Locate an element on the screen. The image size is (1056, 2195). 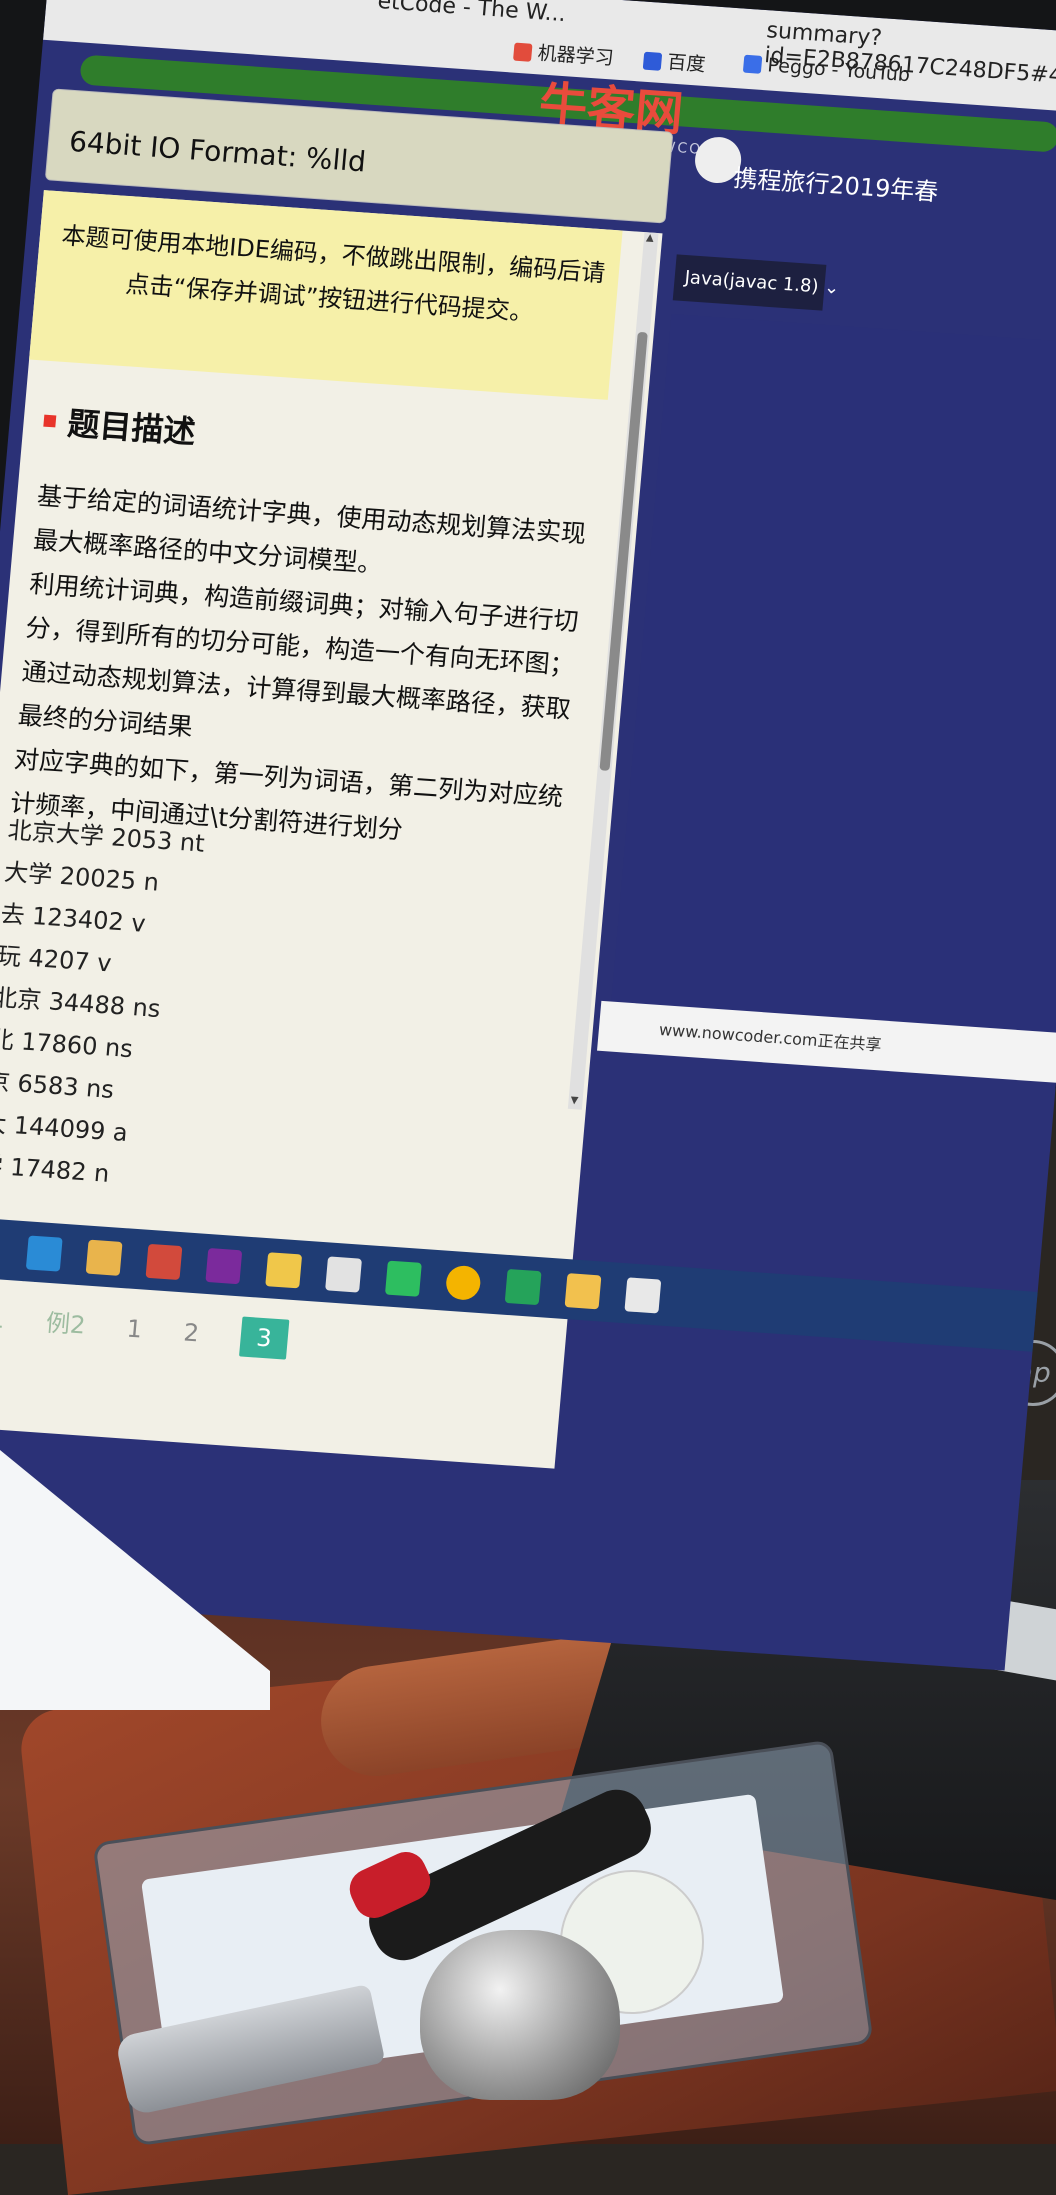
section-marker-icon is located at coordinates (50, 421).